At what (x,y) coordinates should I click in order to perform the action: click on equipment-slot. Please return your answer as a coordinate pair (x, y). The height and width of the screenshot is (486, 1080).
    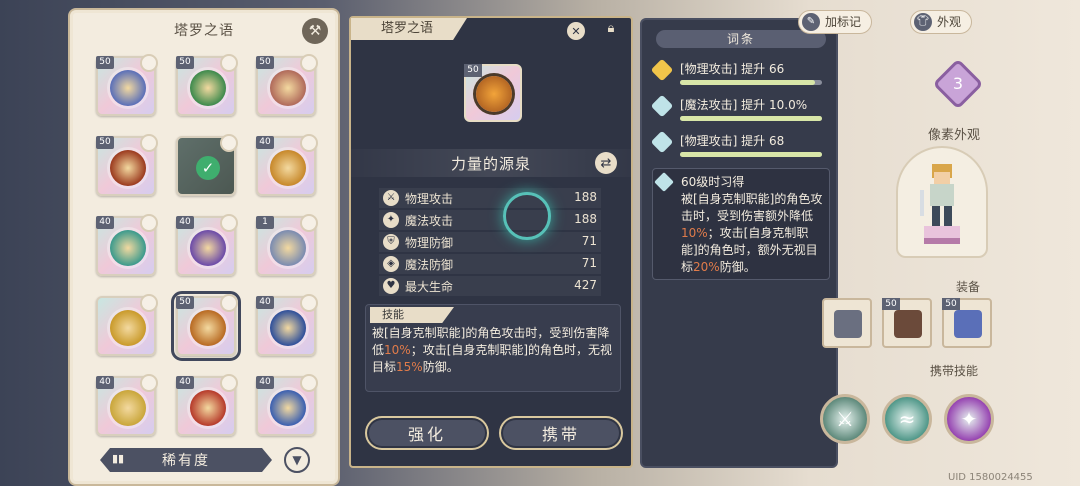
    Looking at the image, I should click on (847, 323).